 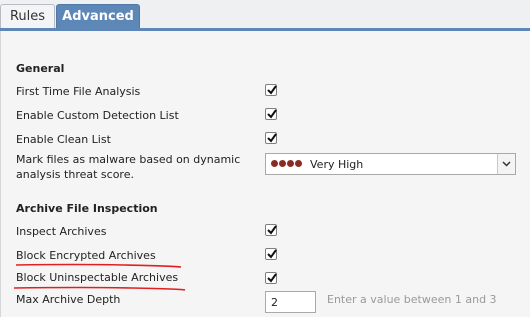 I want to click on chevron-down-icon, so click(x=506, y=164).